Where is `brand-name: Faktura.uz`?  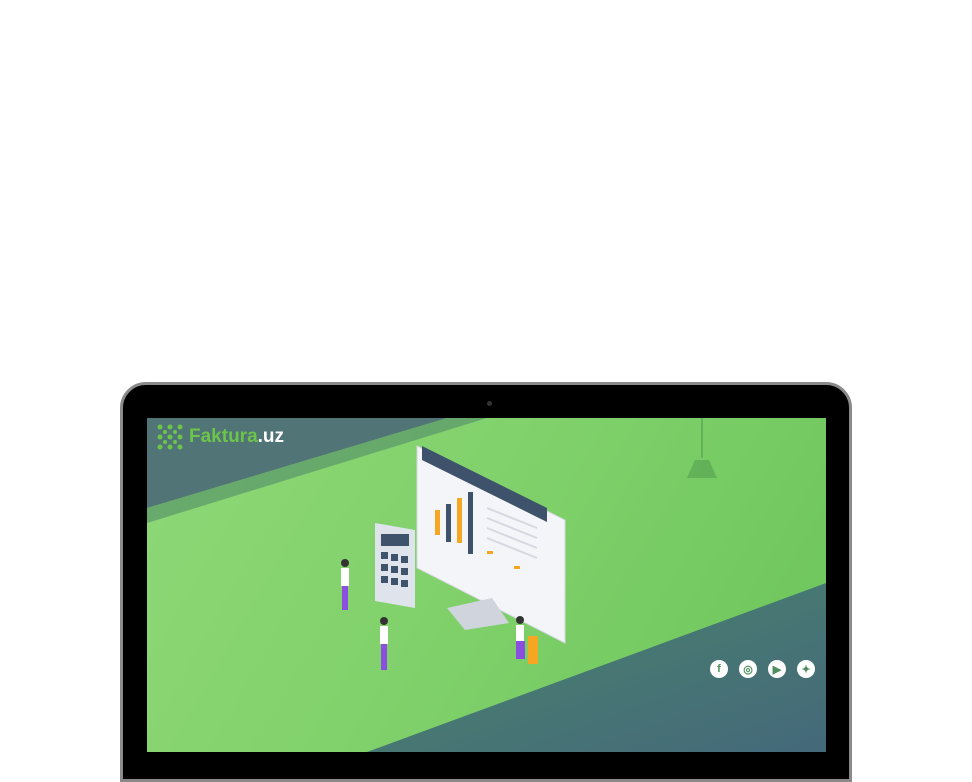 brand-name: Faktura.uz is located at coordinates (237, 436).